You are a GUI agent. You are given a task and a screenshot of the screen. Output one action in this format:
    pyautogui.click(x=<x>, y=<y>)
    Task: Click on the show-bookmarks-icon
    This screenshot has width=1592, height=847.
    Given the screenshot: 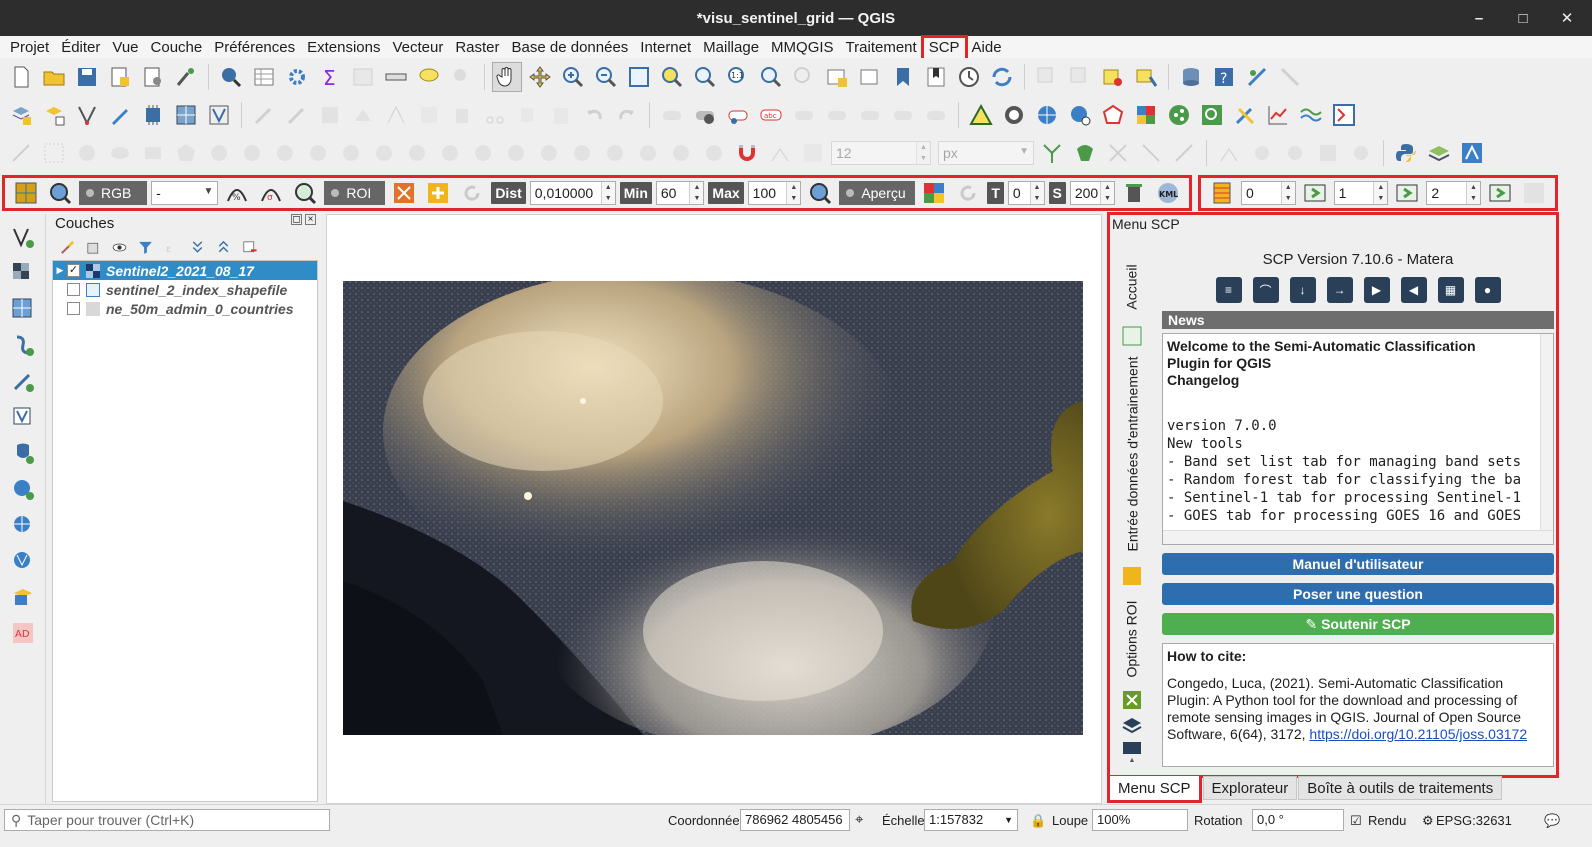 What is the action you would take?
    pyautogui.click(x=936, y=77)
    